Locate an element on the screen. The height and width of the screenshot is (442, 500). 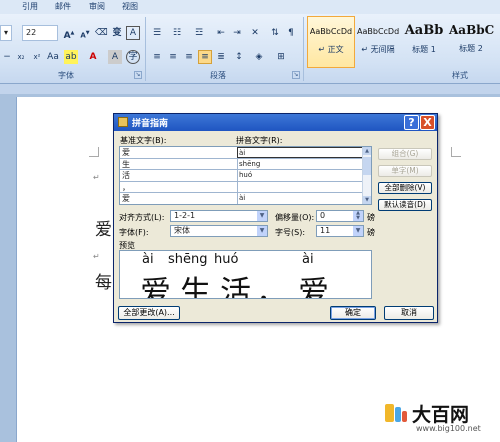
phonetic-guide-icon: 变 is located at coordinates (117, 33).